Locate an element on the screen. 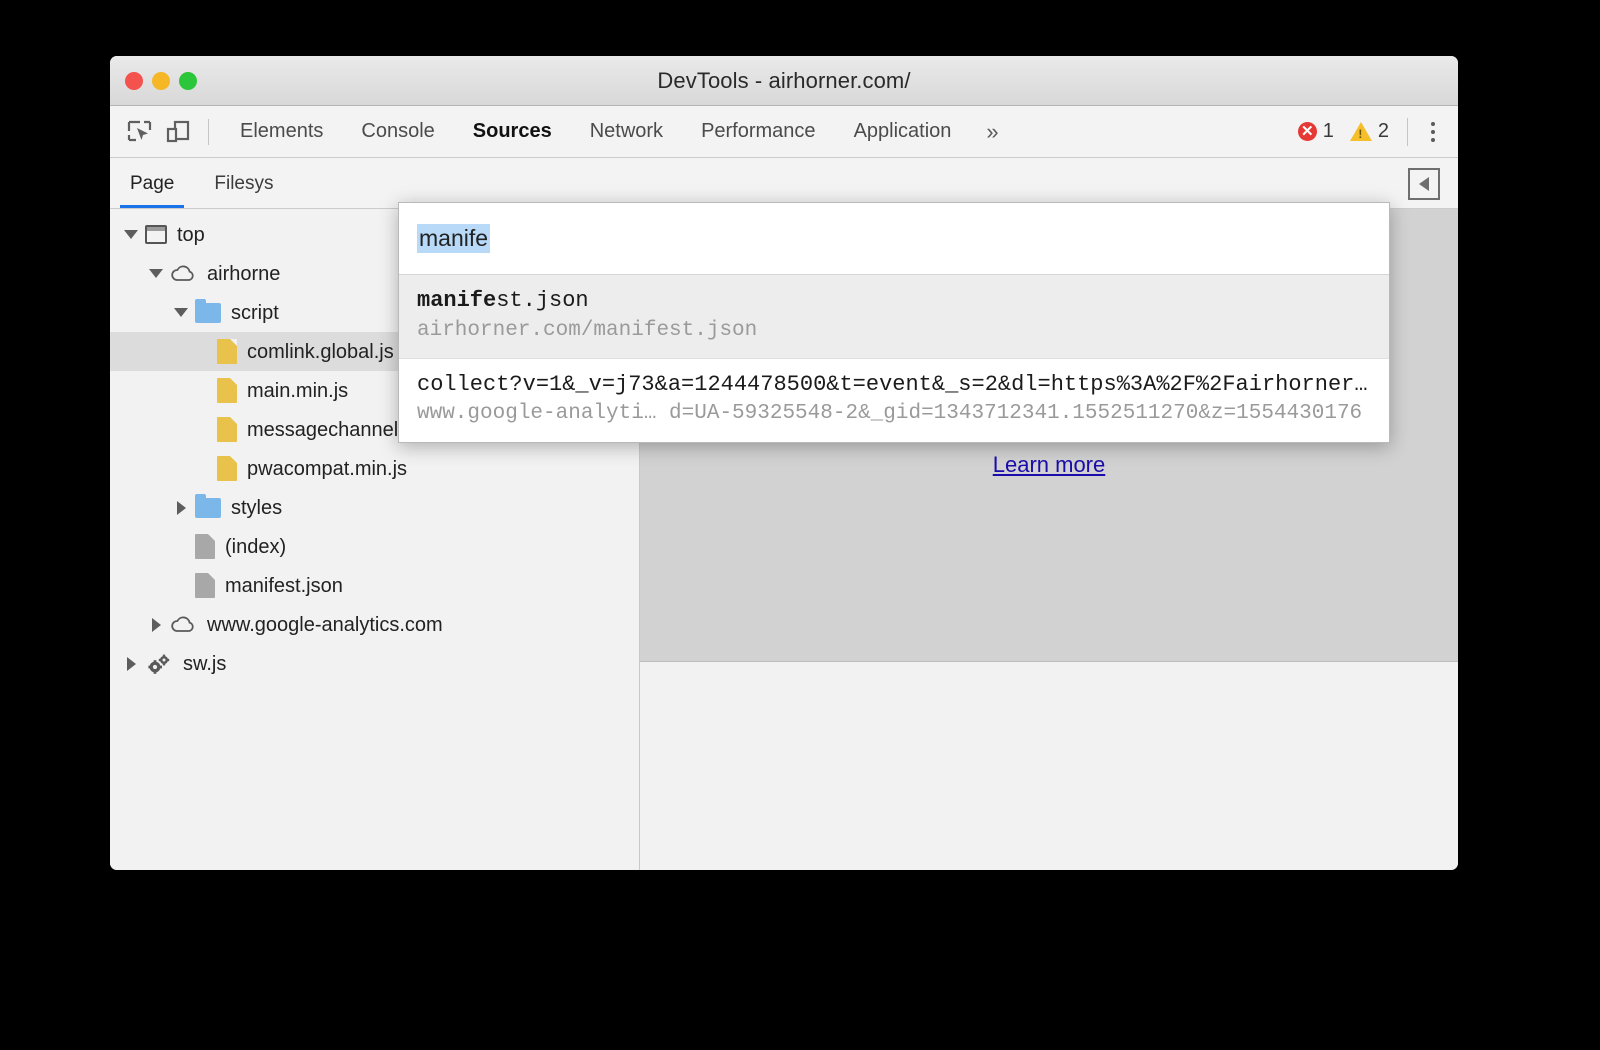 This screenshot has width=1600, height=1050. error-count: 1 is located at coordinates (1328, 131).